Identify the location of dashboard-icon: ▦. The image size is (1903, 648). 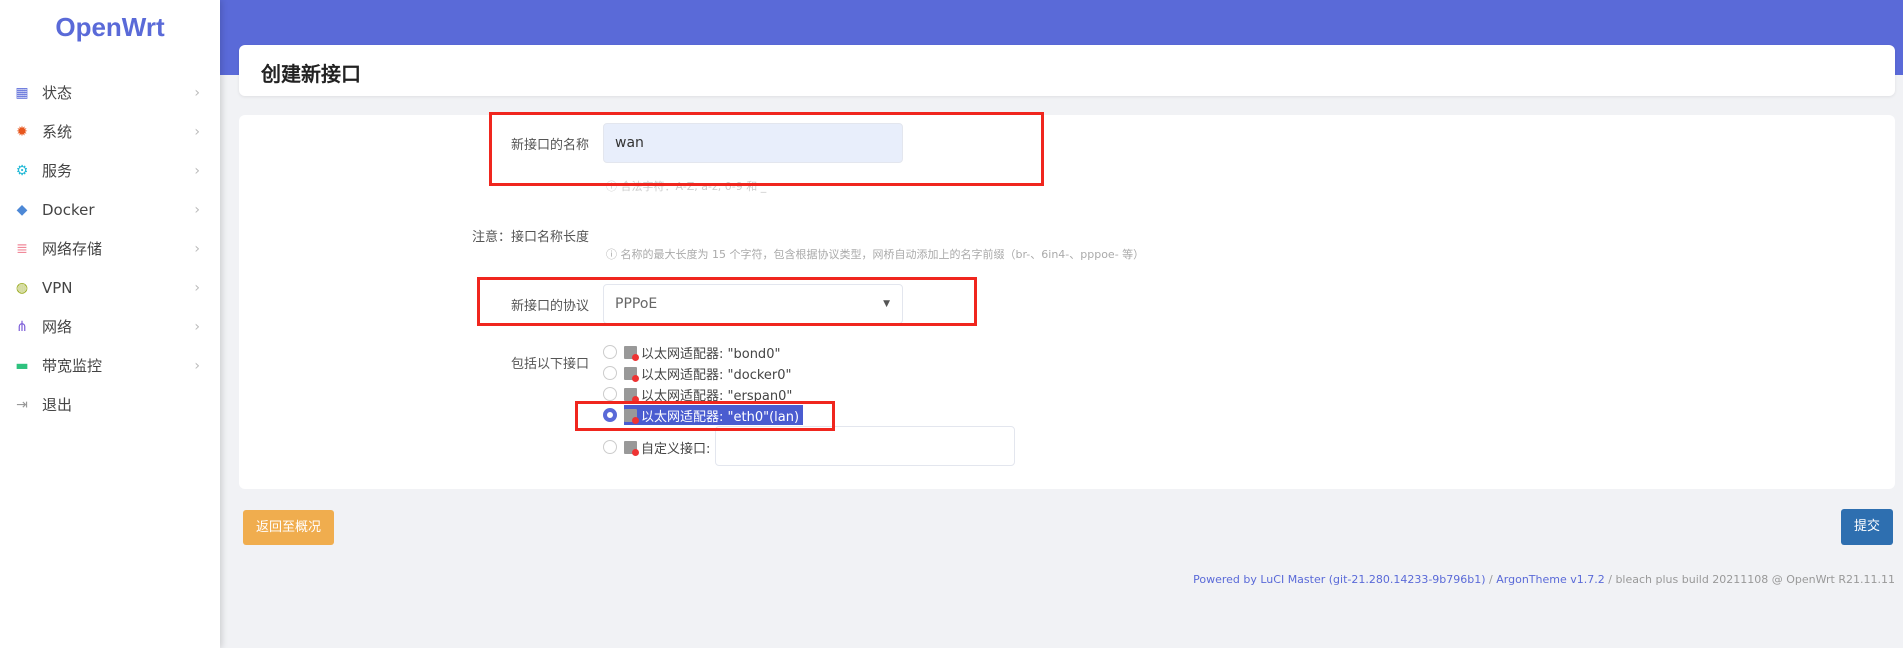
(22, 92).